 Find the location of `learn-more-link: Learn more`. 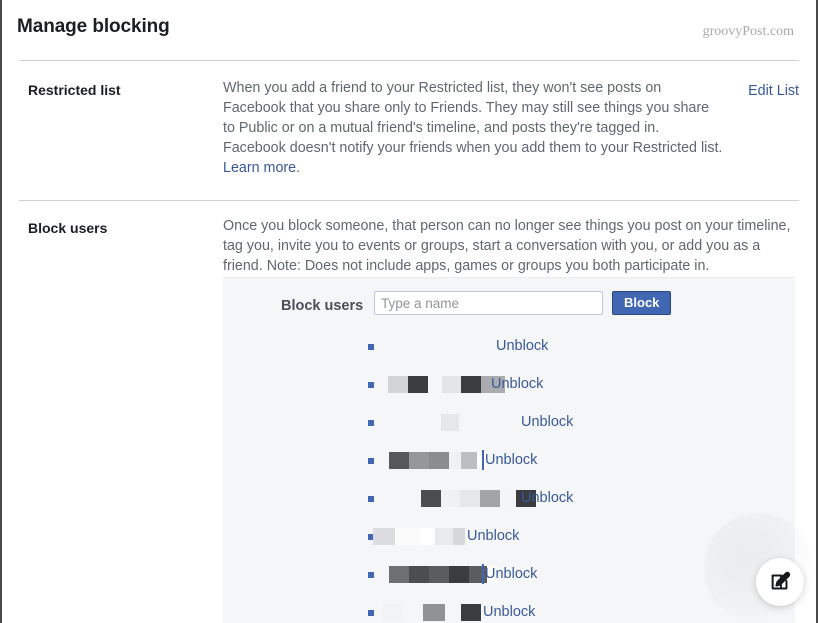

learn-more-link: Learn more is located at coordinates (259, 168).